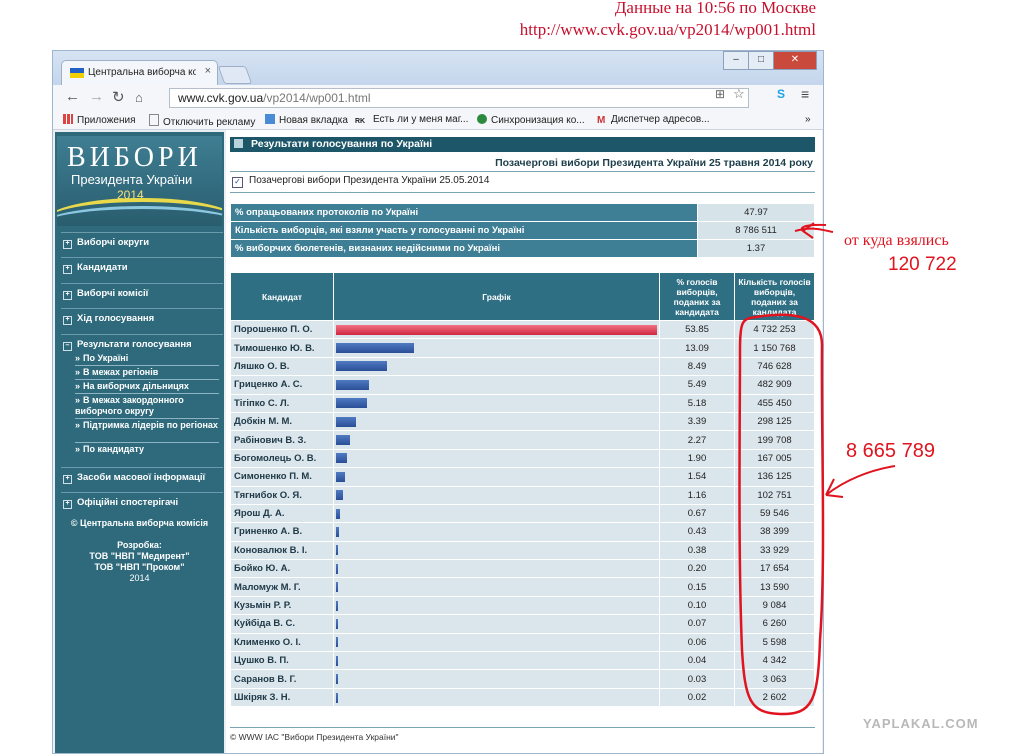  I want to click on annotation-question: от куда взялись, so click(896, 240).